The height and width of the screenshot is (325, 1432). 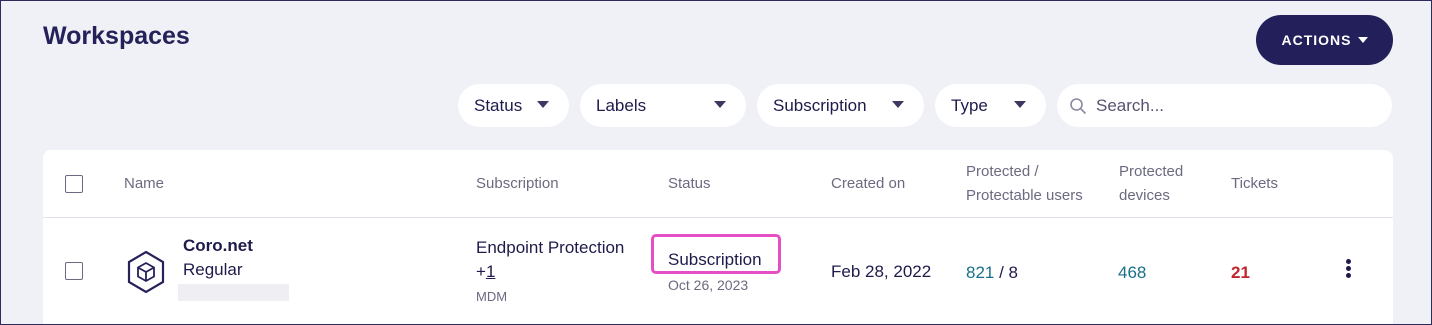 I want to click on subscription-filter: Subscription, so click(x=840, y=105).